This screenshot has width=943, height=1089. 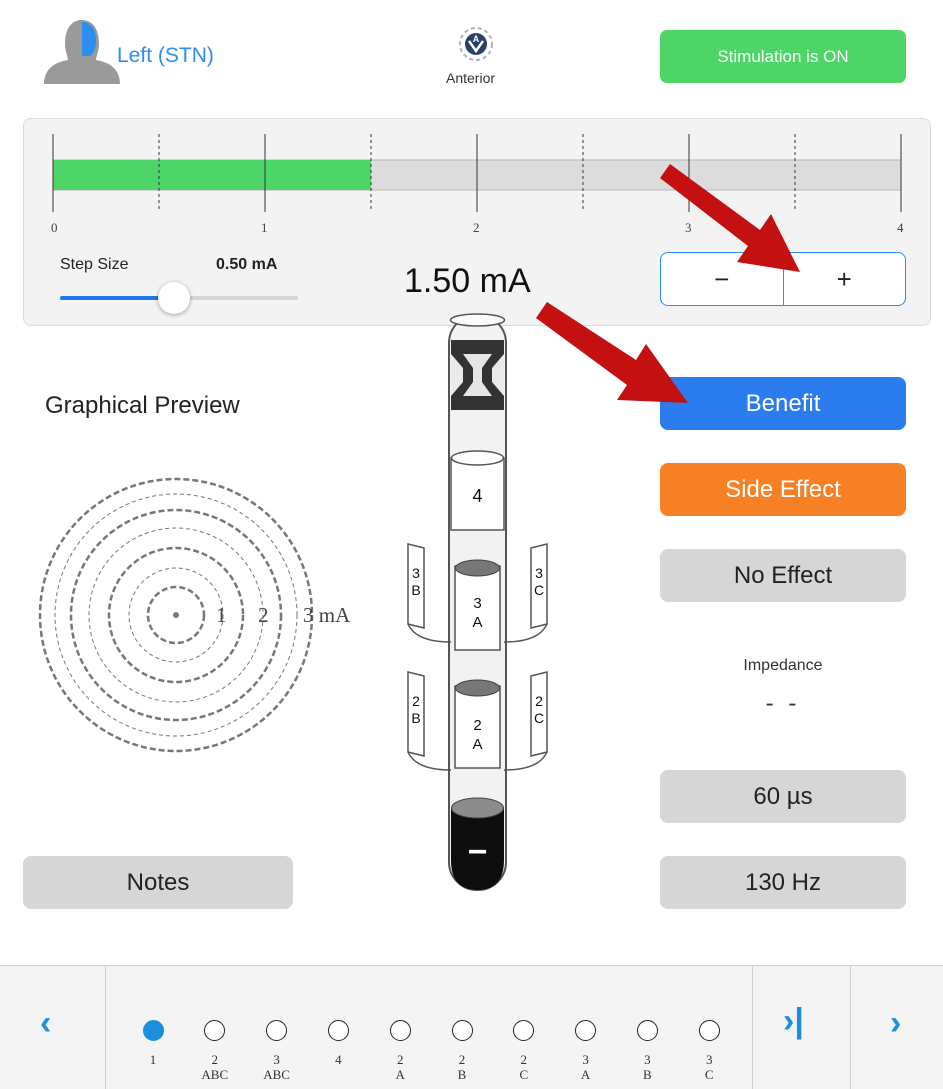 I want to click on ring-label-3: 3 mA, so click(x=327, y=615).